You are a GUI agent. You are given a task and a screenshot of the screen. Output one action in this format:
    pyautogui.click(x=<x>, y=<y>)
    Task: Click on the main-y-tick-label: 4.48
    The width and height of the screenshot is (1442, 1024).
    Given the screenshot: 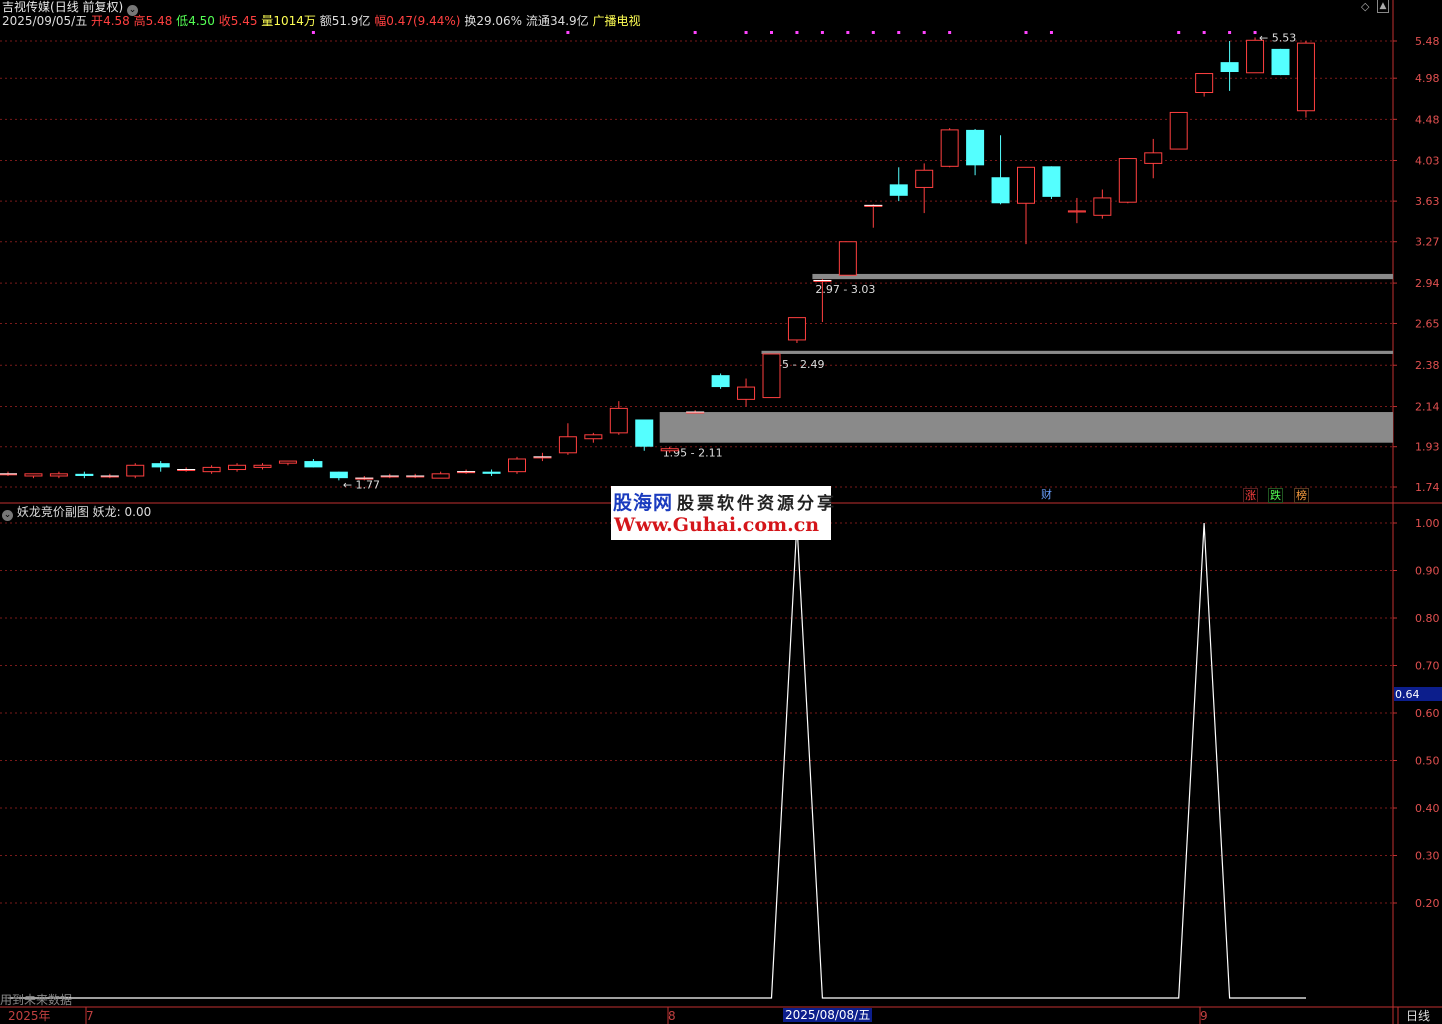 What is the action you would take?
    pyautogui.click(x=1427, y=119)
    